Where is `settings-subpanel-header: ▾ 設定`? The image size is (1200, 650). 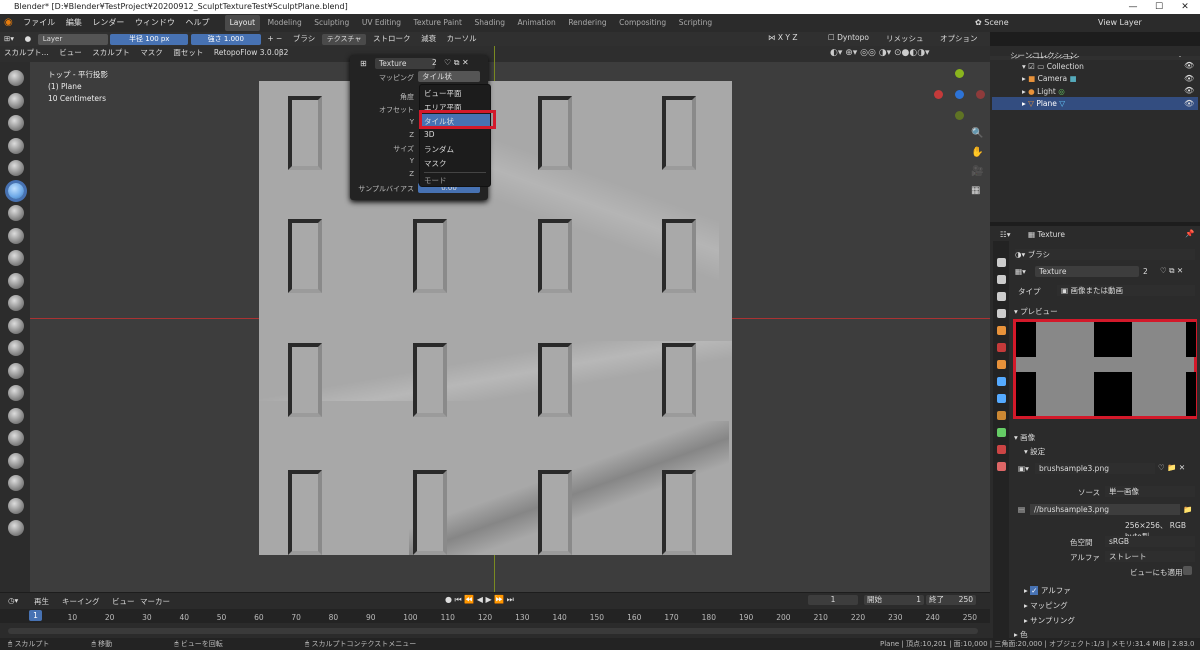
settings-subpanel-header: ▾ 設定 is located at coordinates (1034, 451).